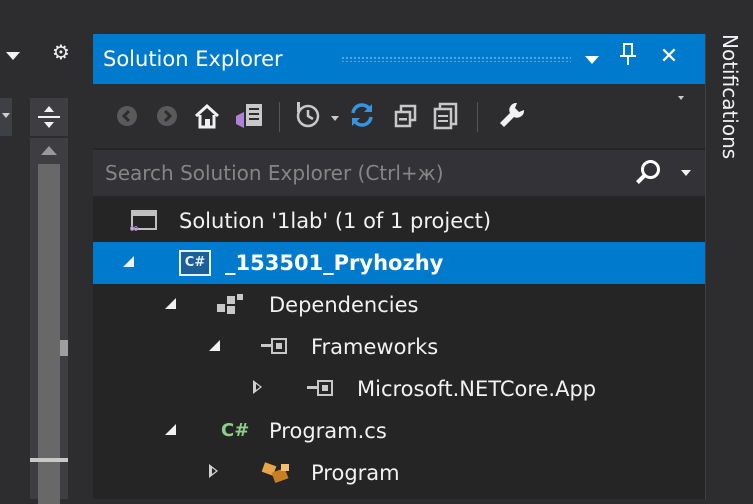  What do you see at coordinates (49, 125) in the screenshot?
I see `arrow-down-icon` at bounding box center [49, 125].